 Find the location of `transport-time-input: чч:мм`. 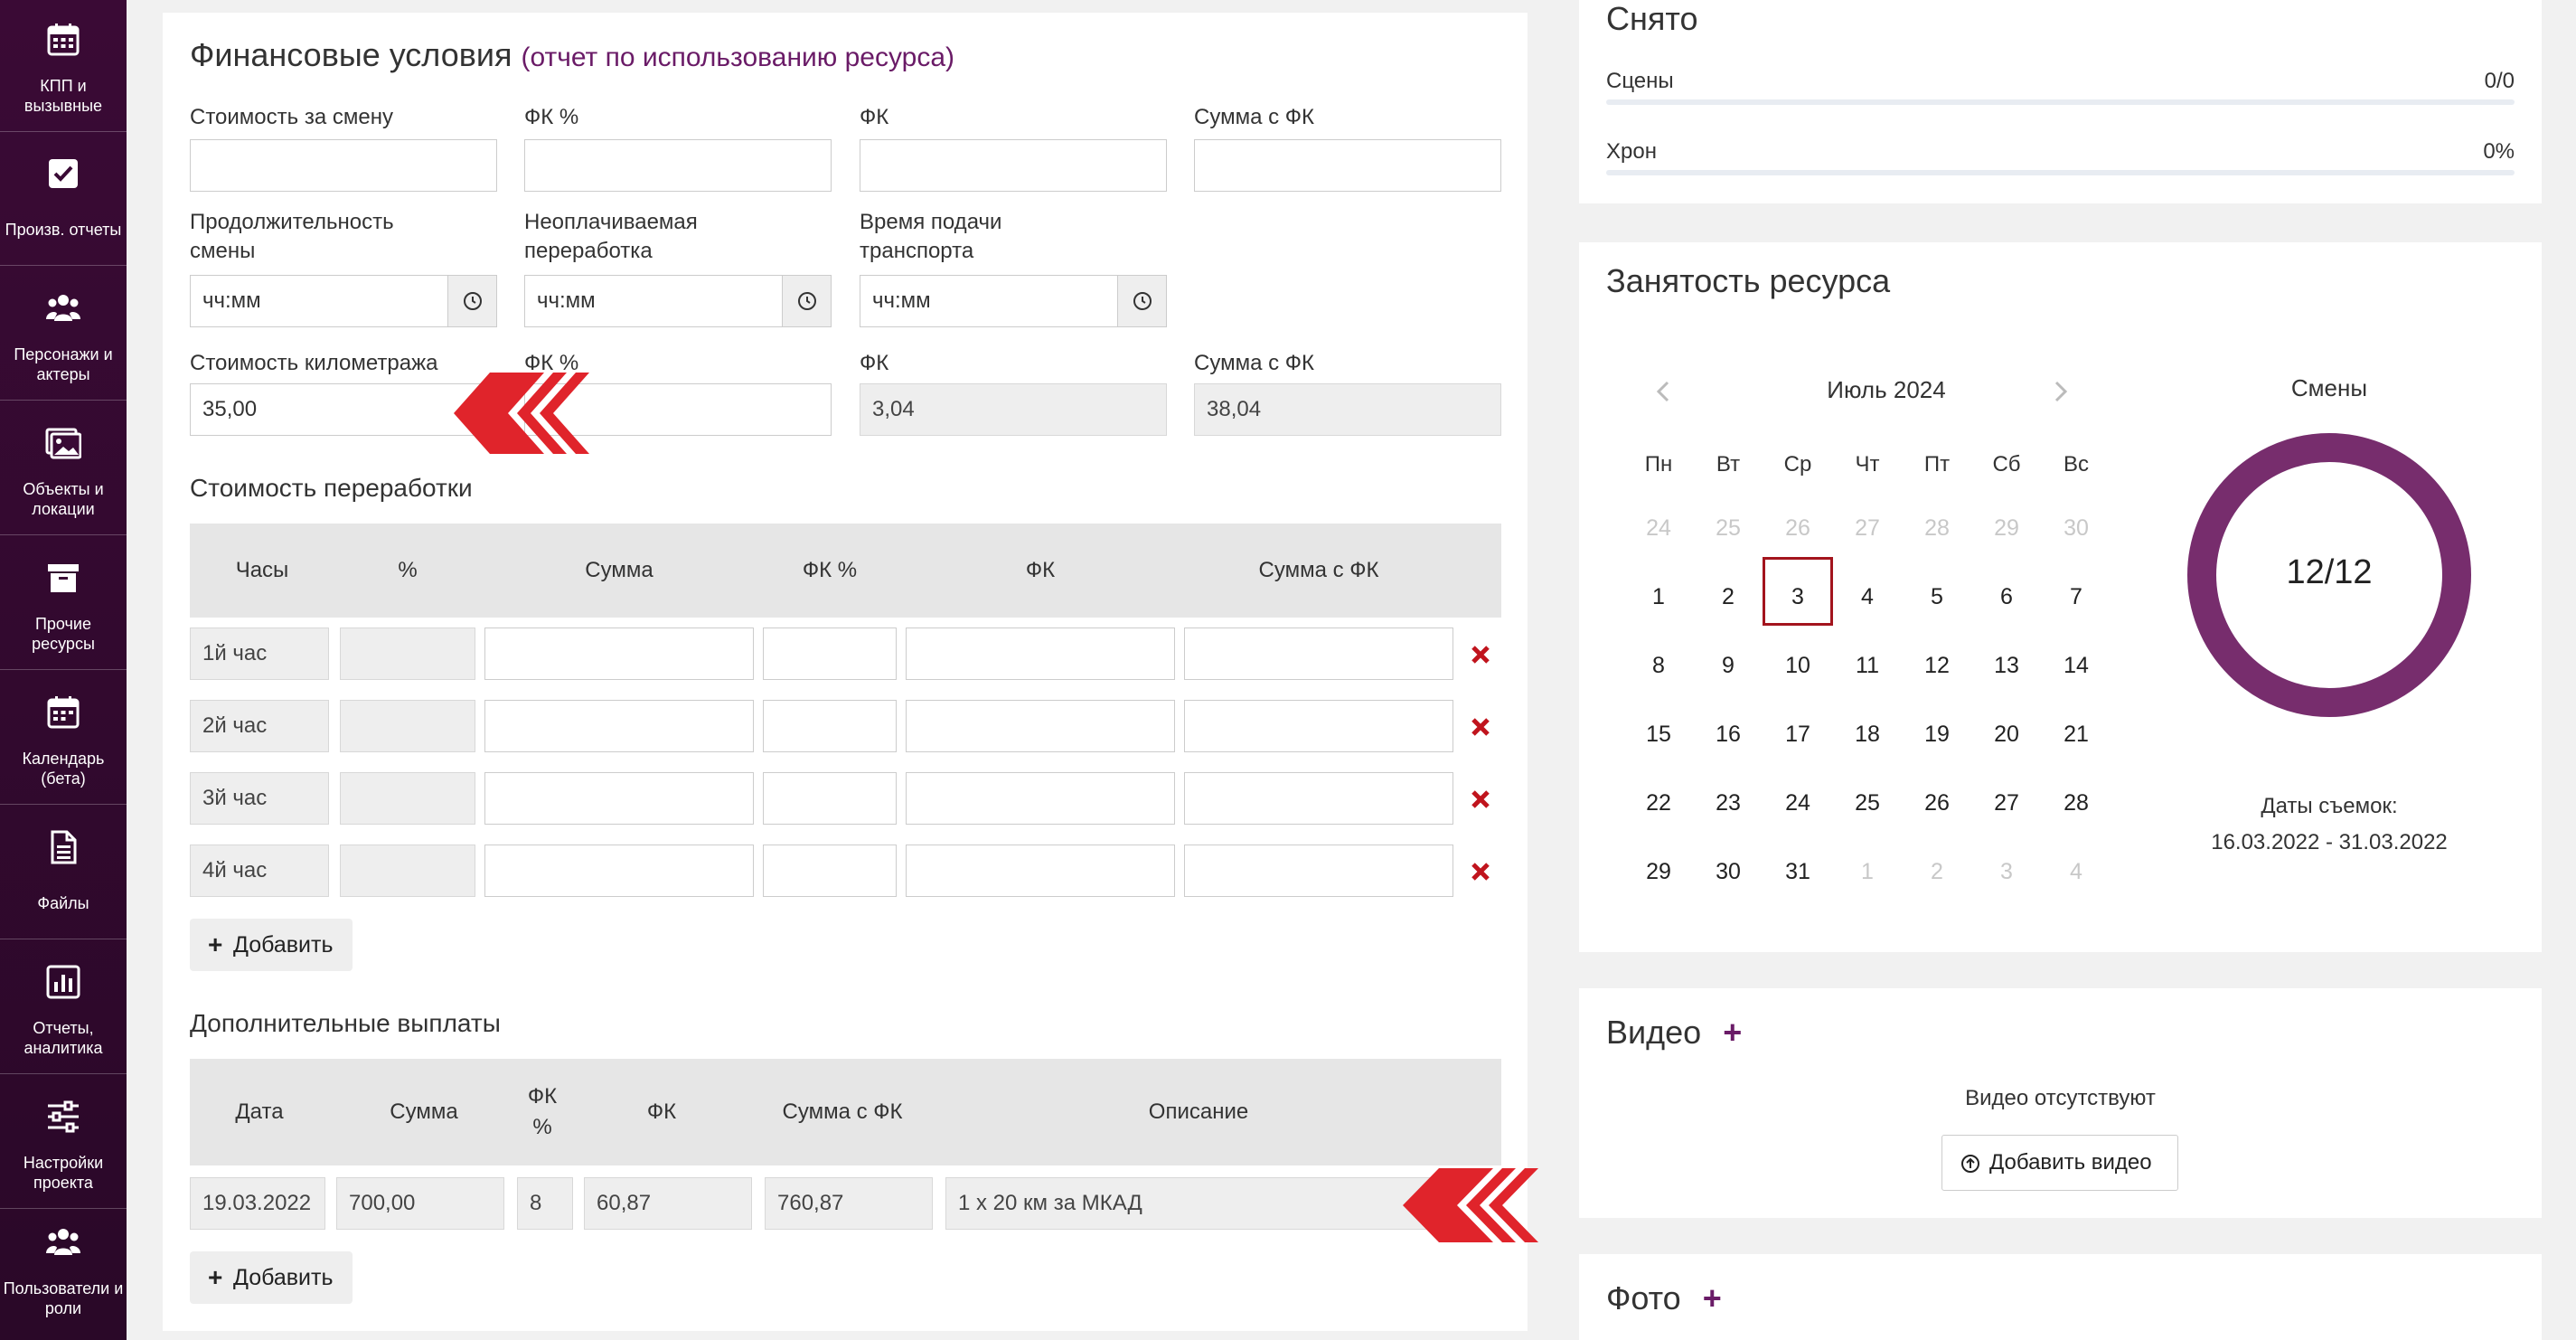

transport-time-input: чч:мм is located at coordinates (1013, 301).